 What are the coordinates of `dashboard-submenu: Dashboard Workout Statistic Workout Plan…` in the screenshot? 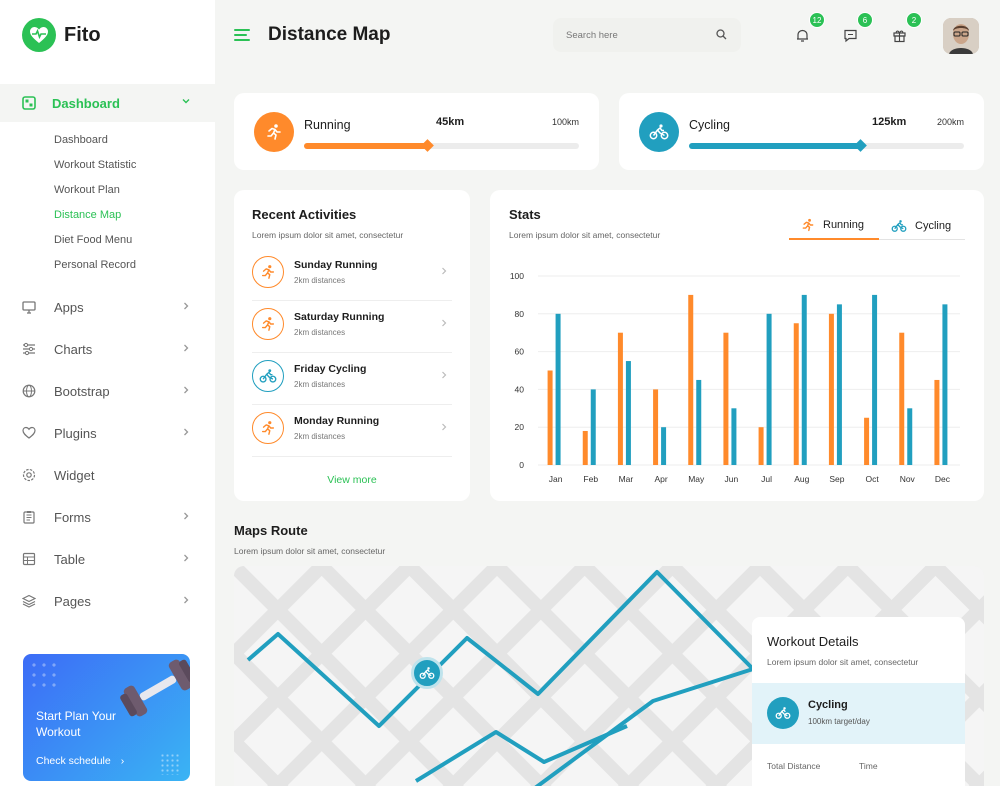 It's located at (107, 203).